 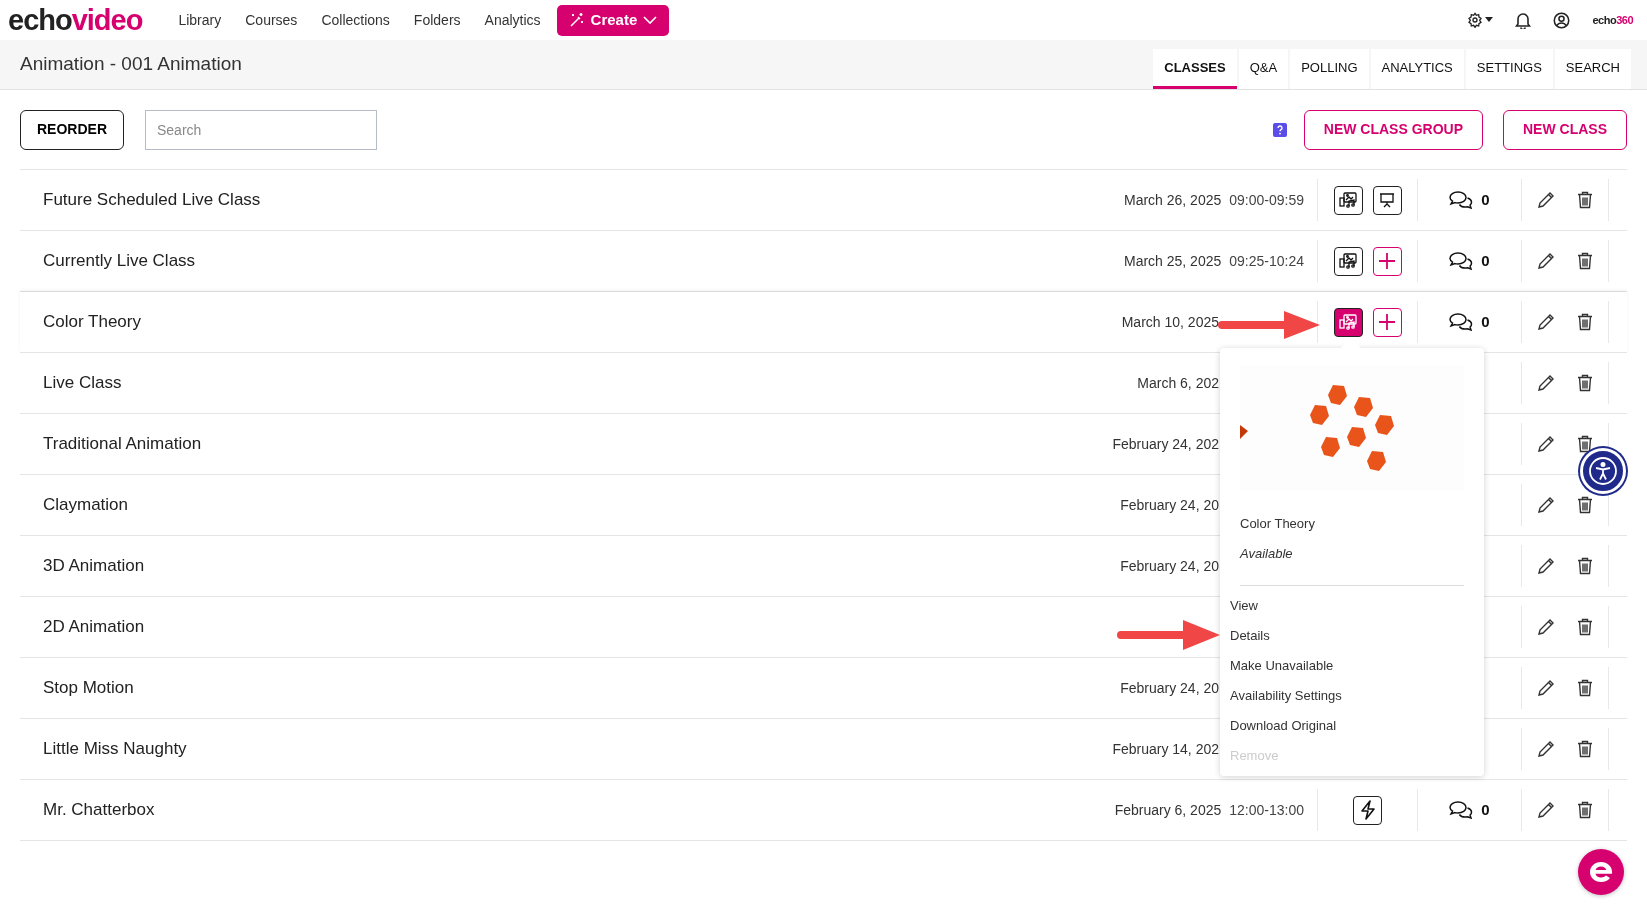 I want to click on class-title: Currently Live Class, so click(x=572, y=261).